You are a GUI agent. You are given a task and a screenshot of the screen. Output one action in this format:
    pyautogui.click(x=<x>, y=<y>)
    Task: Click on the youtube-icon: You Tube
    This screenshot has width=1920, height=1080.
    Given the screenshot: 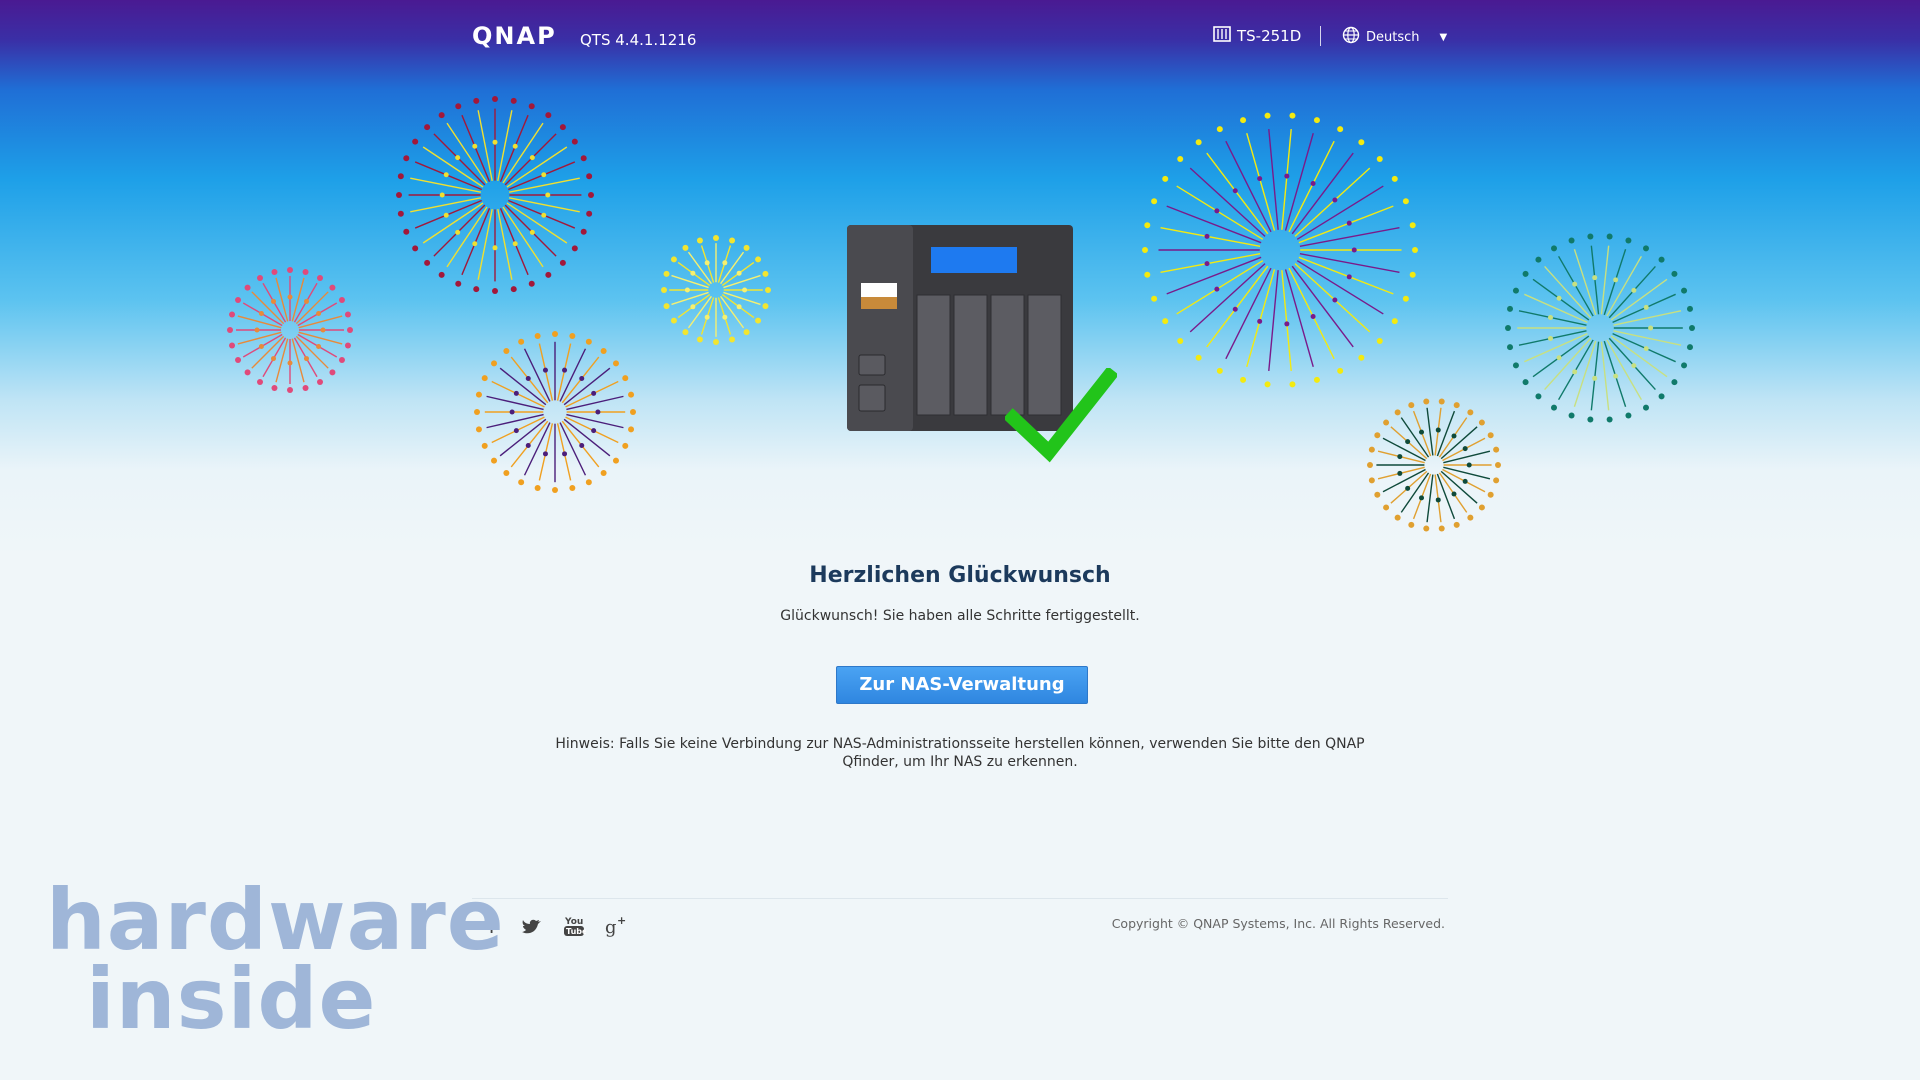 What is the action you would take?
    pyautogui.click(x=574, y=926)
    